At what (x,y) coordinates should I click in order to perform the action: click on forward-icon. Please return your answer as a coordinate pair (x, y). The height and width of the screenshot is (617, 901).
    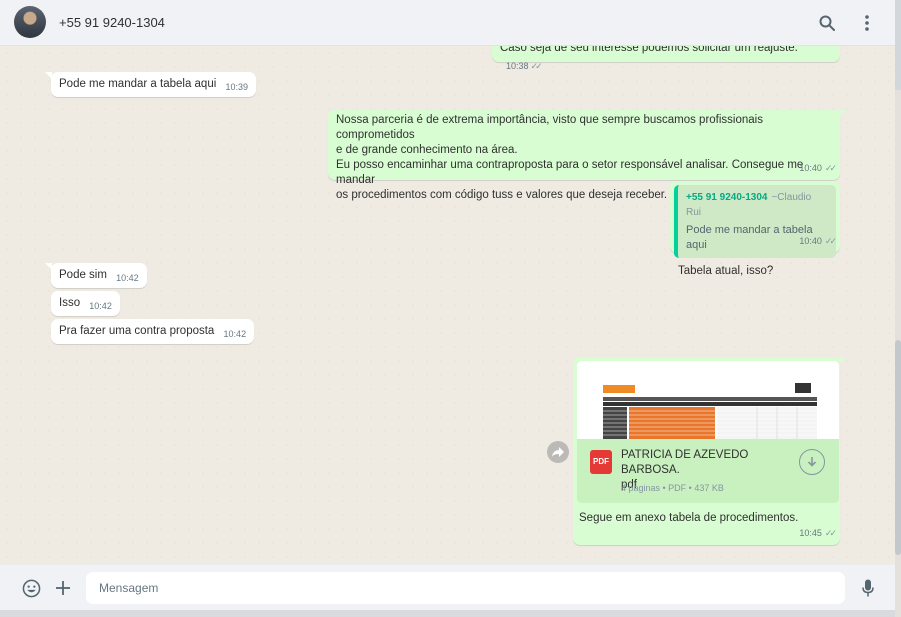
    Looking at the image, I should click on (558, 452).